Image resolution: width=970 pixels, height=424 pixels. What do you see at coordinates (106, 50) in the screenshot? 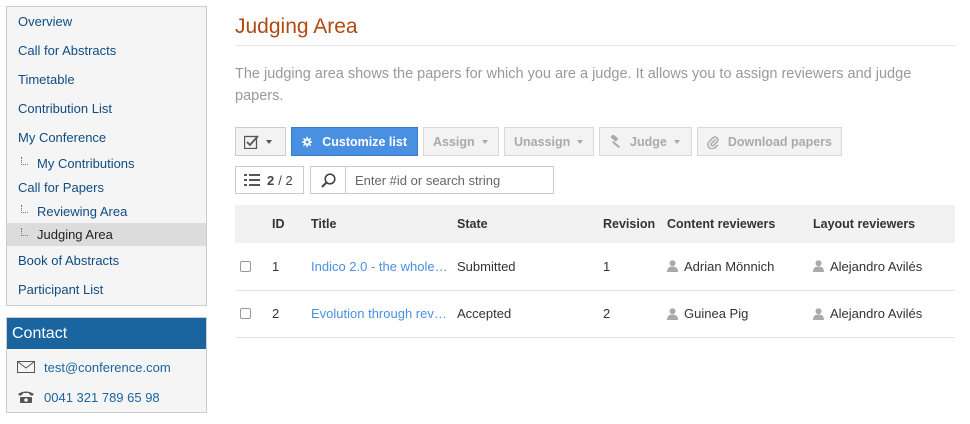
I see `menu-item-call-for-abstracts: Call for Abstracts` at bounding box center [106, 50].